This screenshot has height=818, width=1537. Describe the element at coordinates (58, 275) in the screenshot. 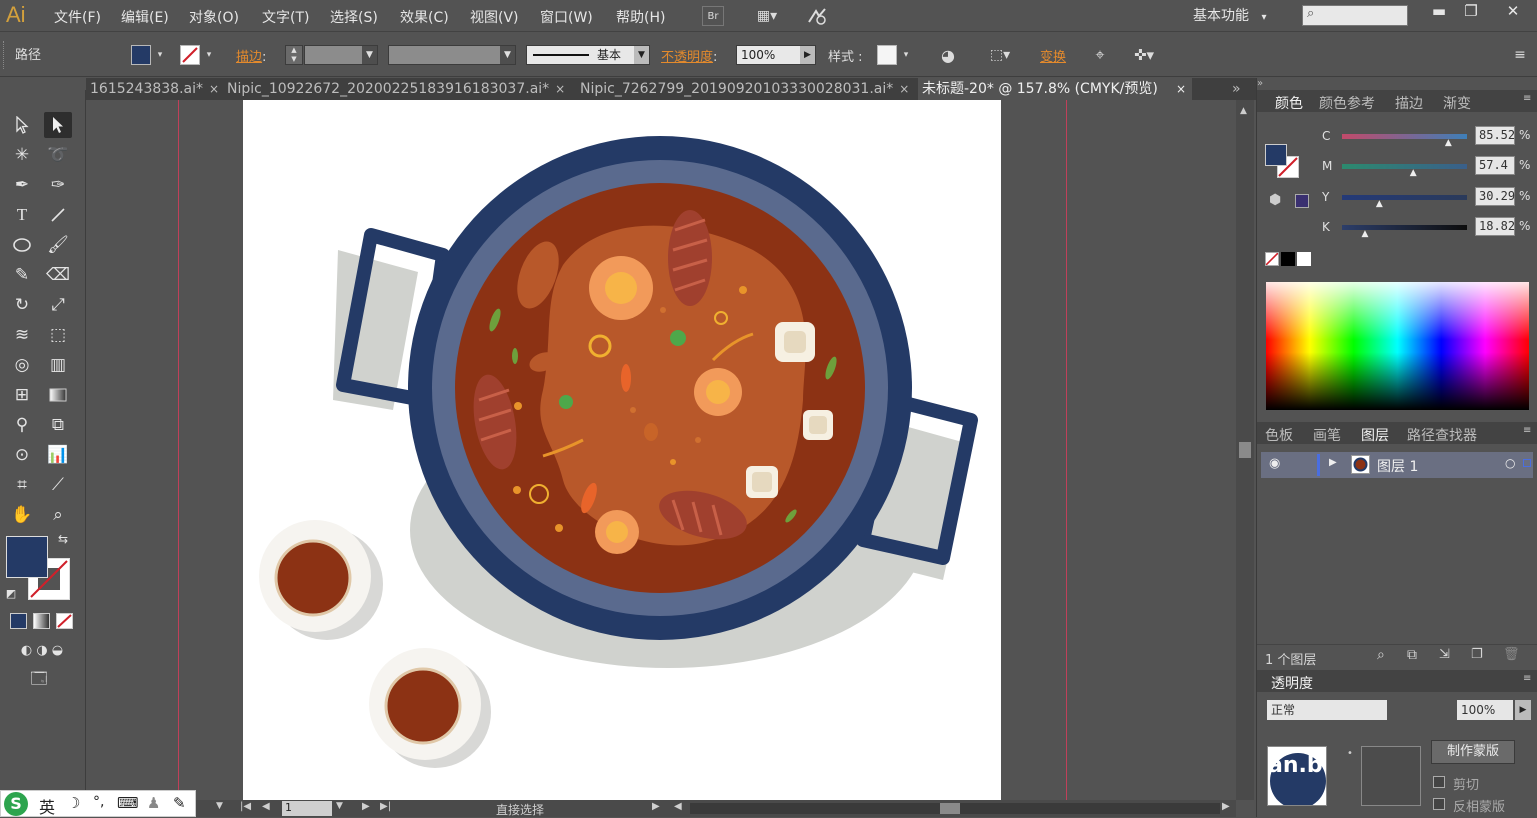

I see `eraser-tool-icon: ⌫` at that location.